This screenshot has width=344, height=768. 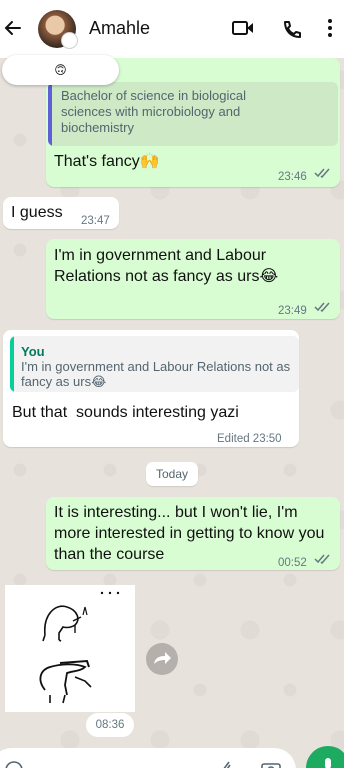 I want to click on reaction-popover: 🙃, so click(x=60, y=70).